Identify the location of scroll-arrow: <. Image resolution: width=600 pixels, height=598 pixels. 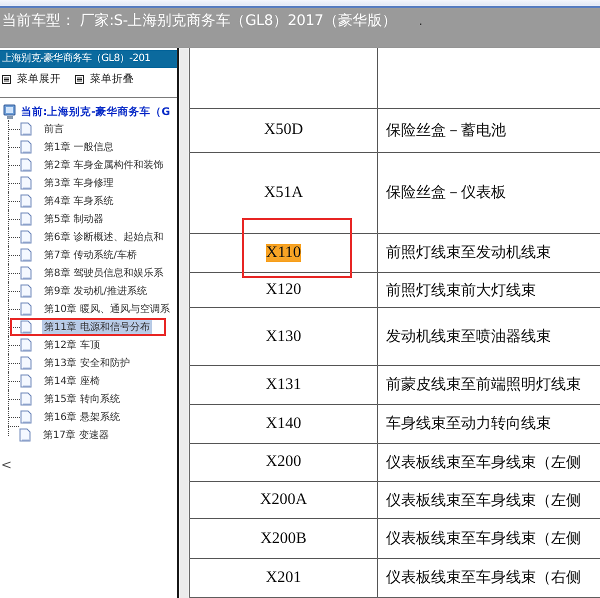
(88, 465).